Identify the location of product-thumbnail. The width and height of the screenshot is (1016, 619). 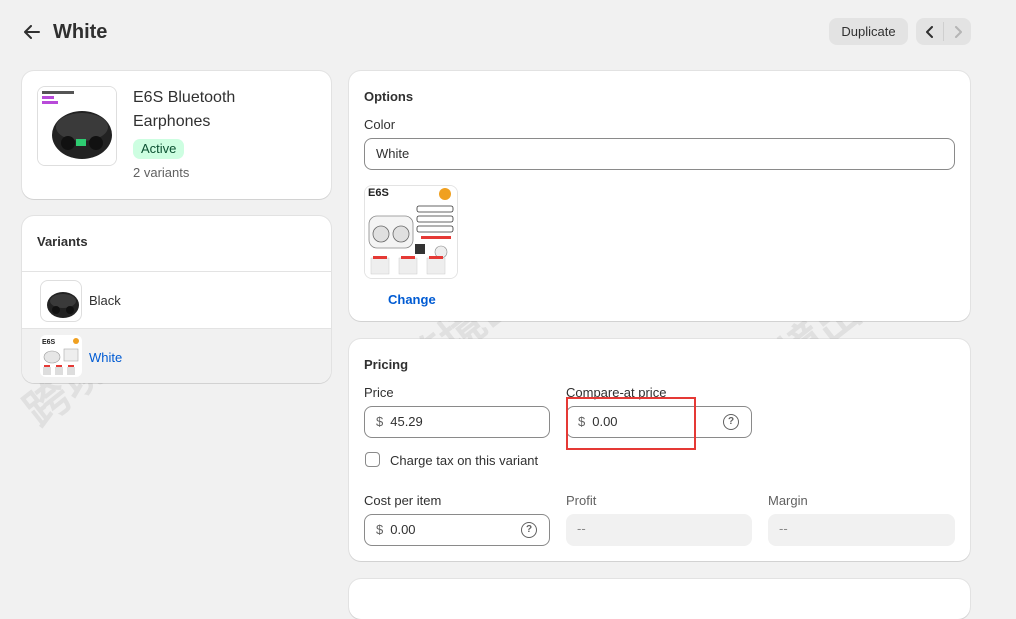
(77, 126).